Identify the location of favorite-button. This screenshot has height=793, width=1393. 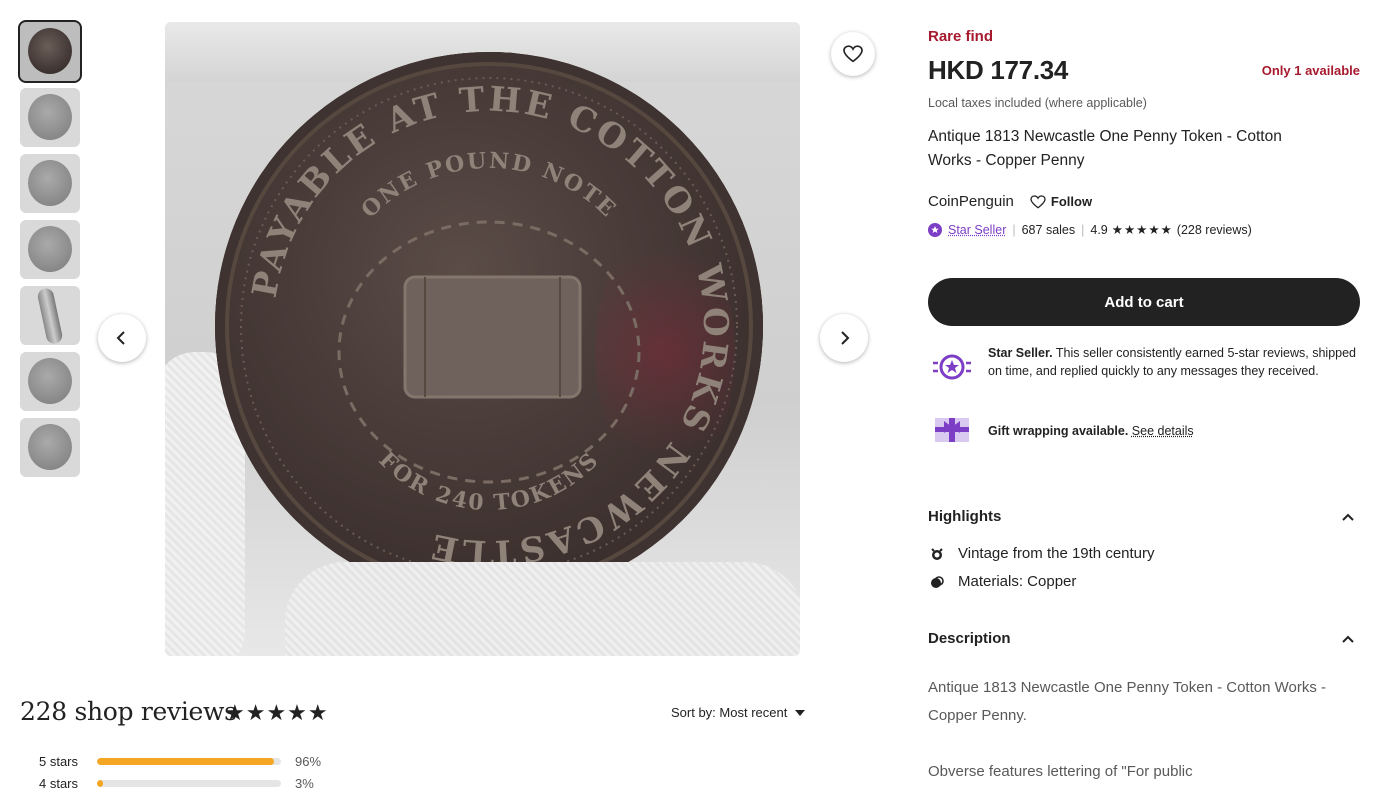
(853, 54).